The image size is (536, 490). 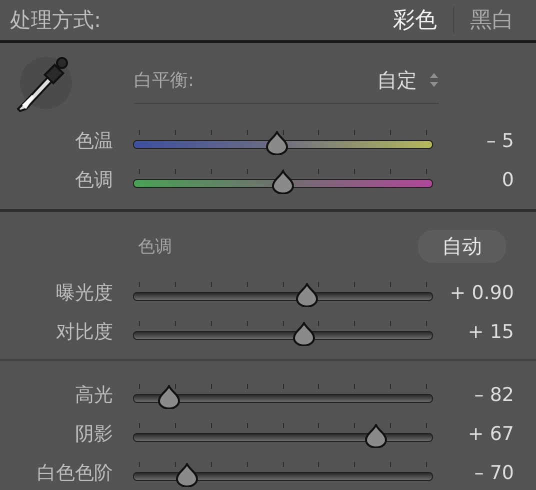 I want to click on slider-value: 0, so click(x=507, y=179).